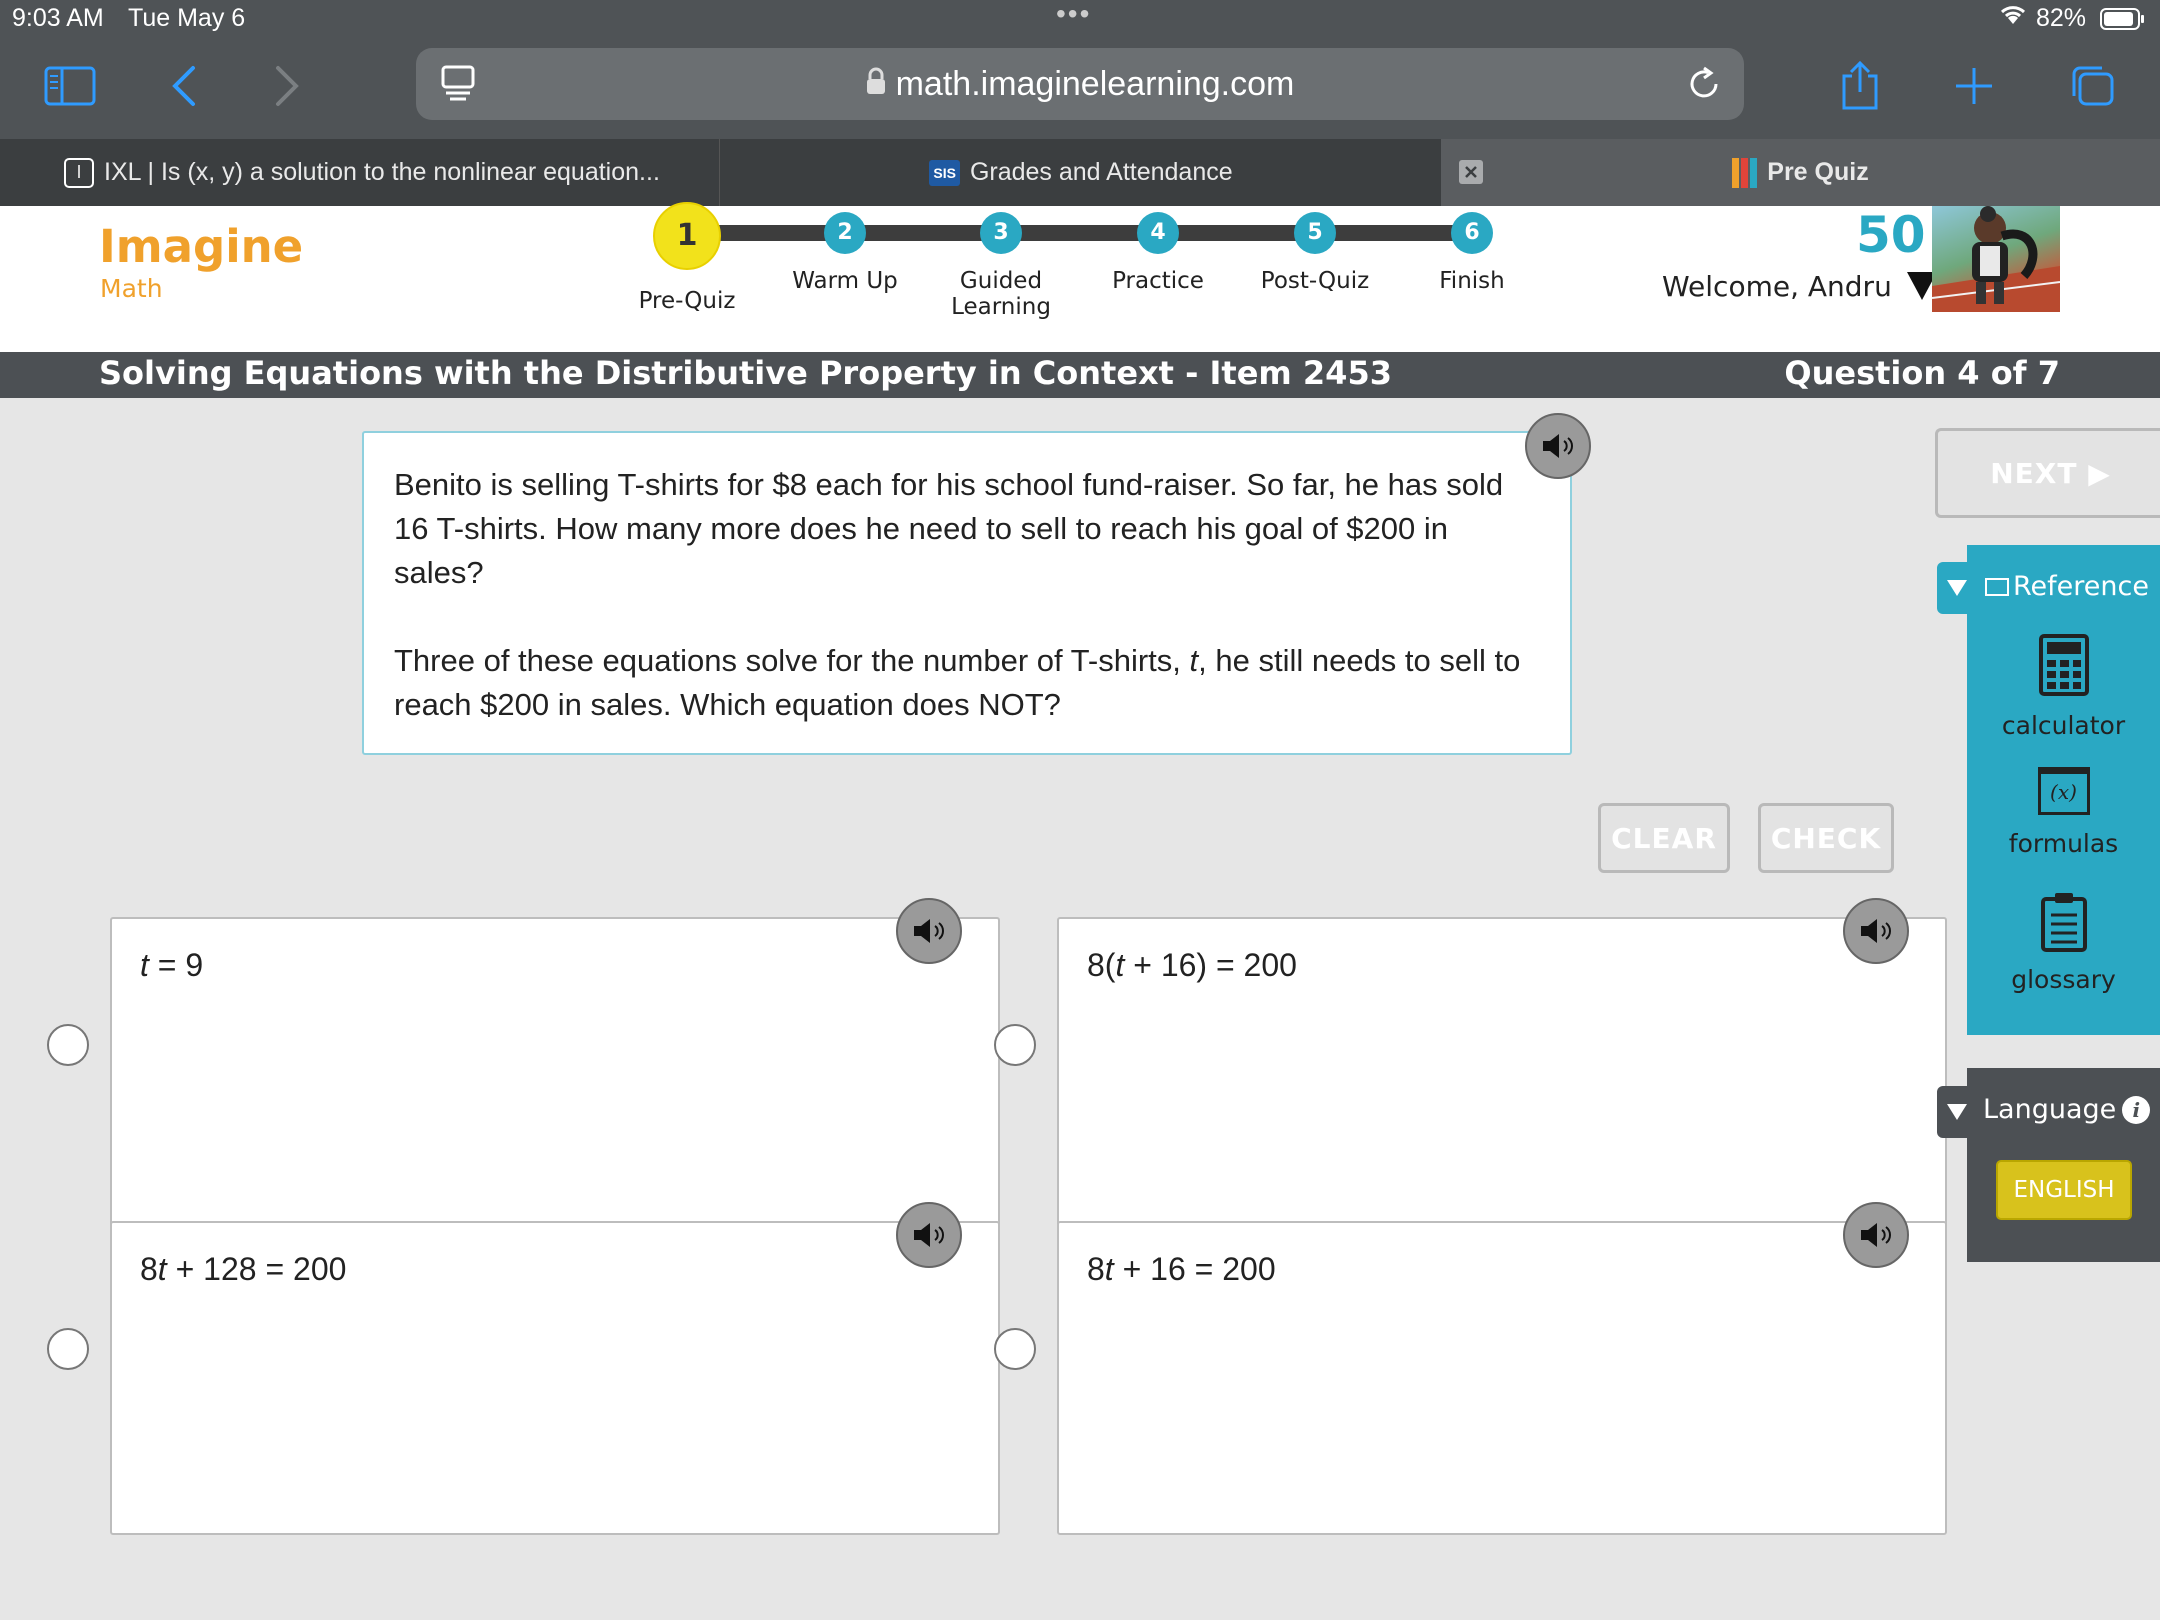 This screenshot has height=1620, width=2160. I want to click on url-text: math.imaginelearning.com, so click(1080, 84).